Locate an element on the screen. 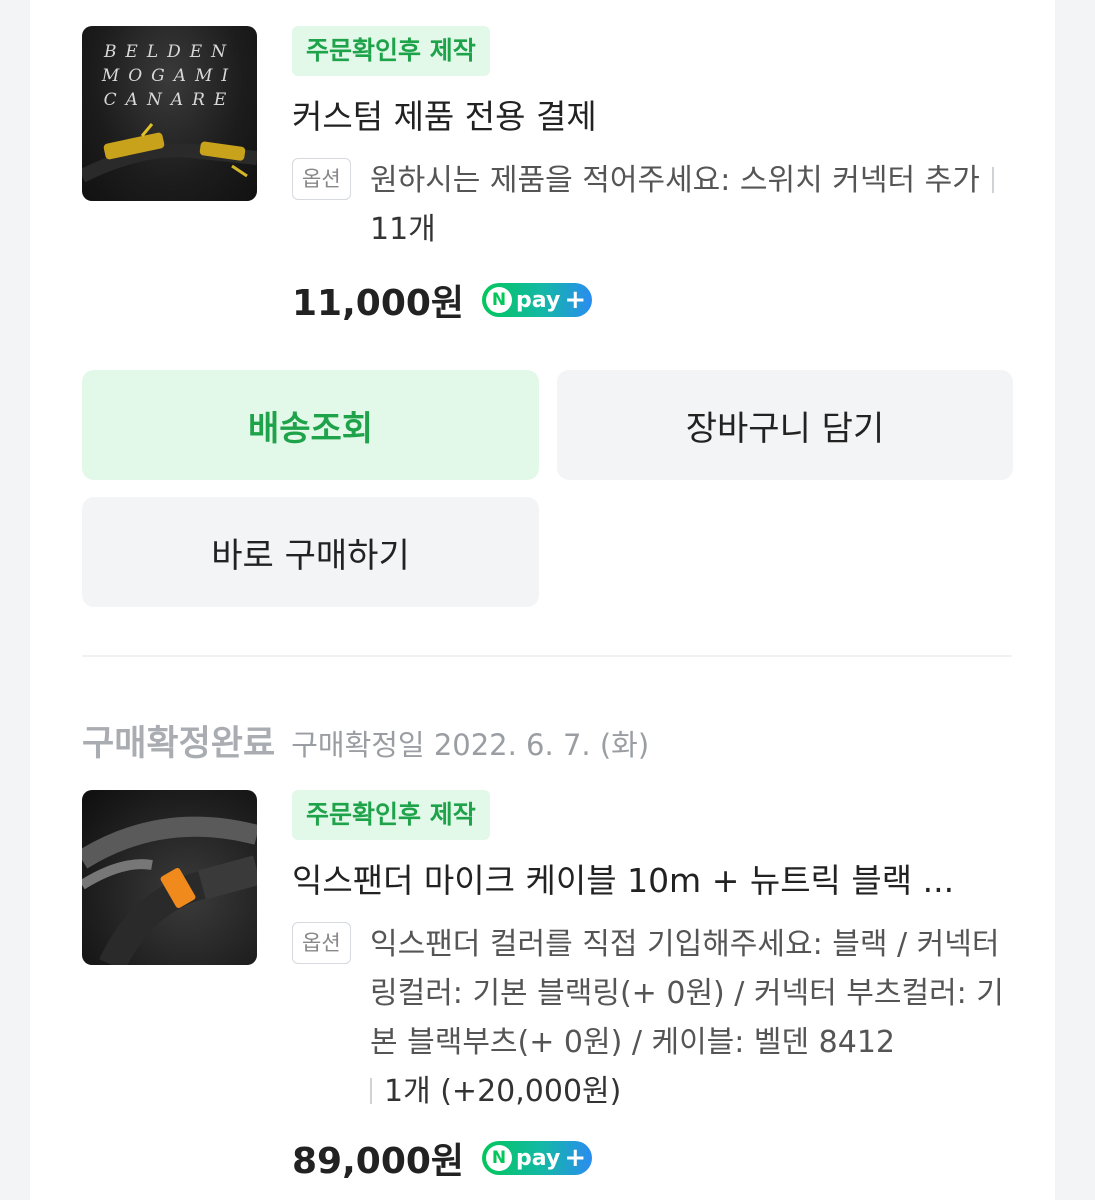 This screenshot has width=1095, height=1200. product-title: 커스텀 제품 전용 결제 is located at coordinates (652, 114).